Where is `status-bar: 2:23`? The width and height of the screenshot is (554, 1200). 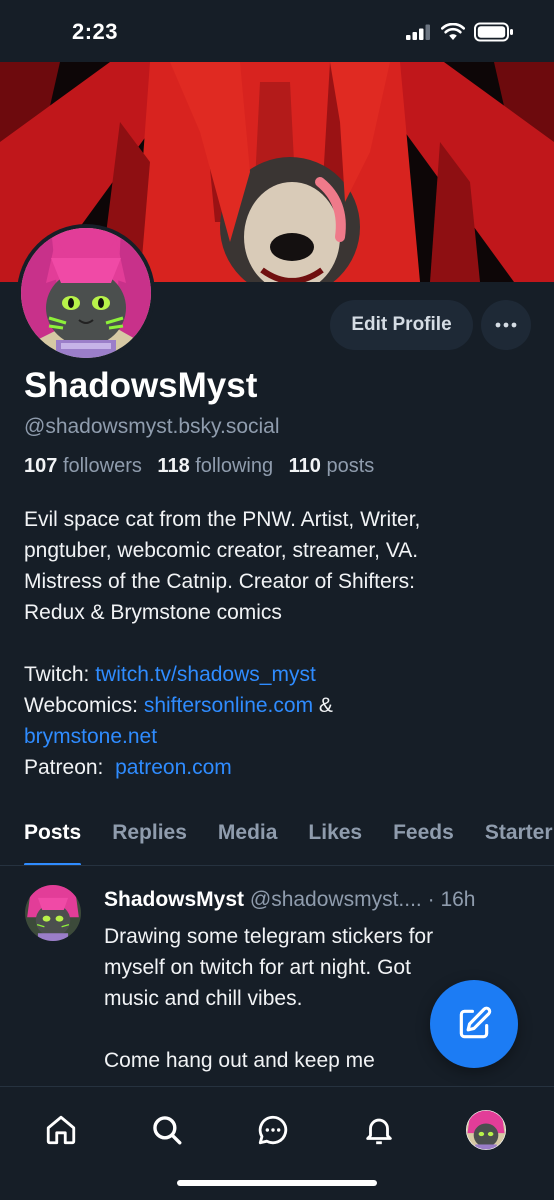 status-bar: 2:23 is located at coordinates (277, 31).